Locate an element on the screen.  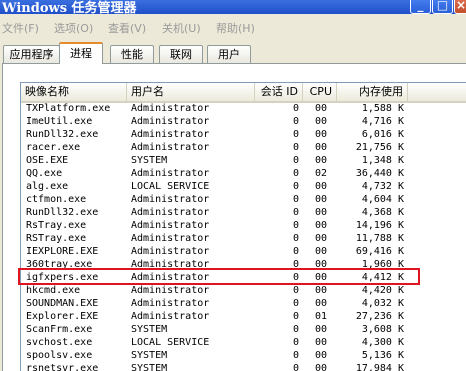
column-header-image: 映像名称 is located at coordinates (74, 92).